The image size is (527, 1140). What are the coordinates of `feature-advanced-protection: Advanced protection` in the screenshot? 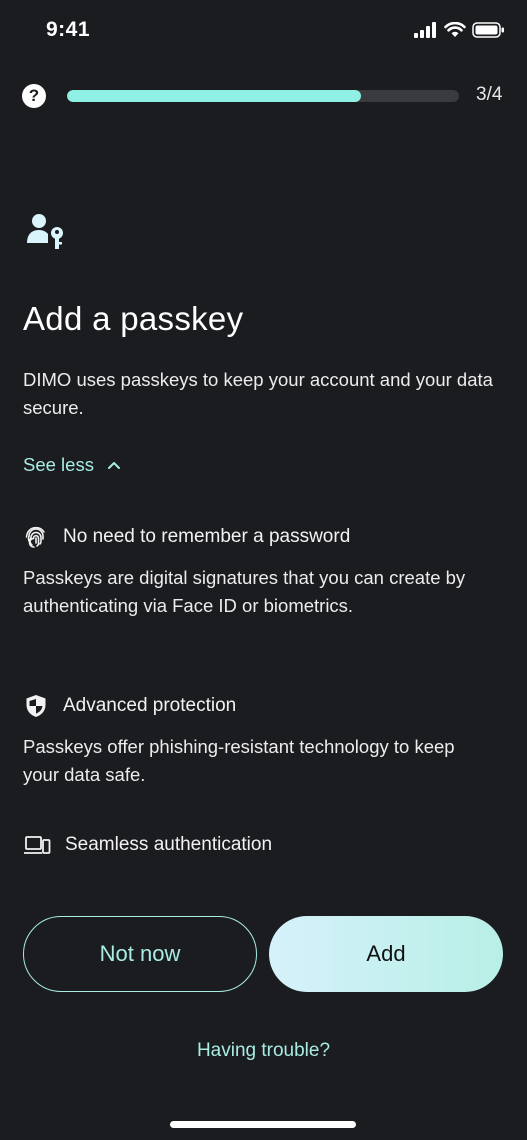 It's located at (129, 706).